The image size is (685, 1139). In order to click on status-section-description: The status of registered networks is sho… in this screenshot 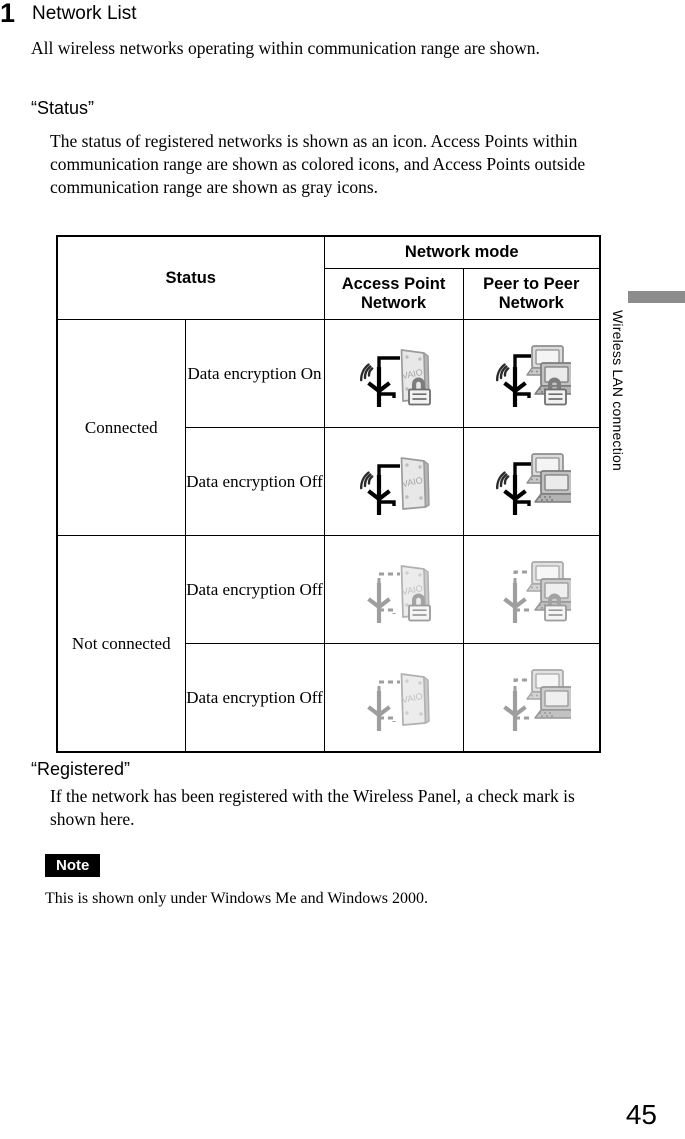, I will do `click(318, 164)`.